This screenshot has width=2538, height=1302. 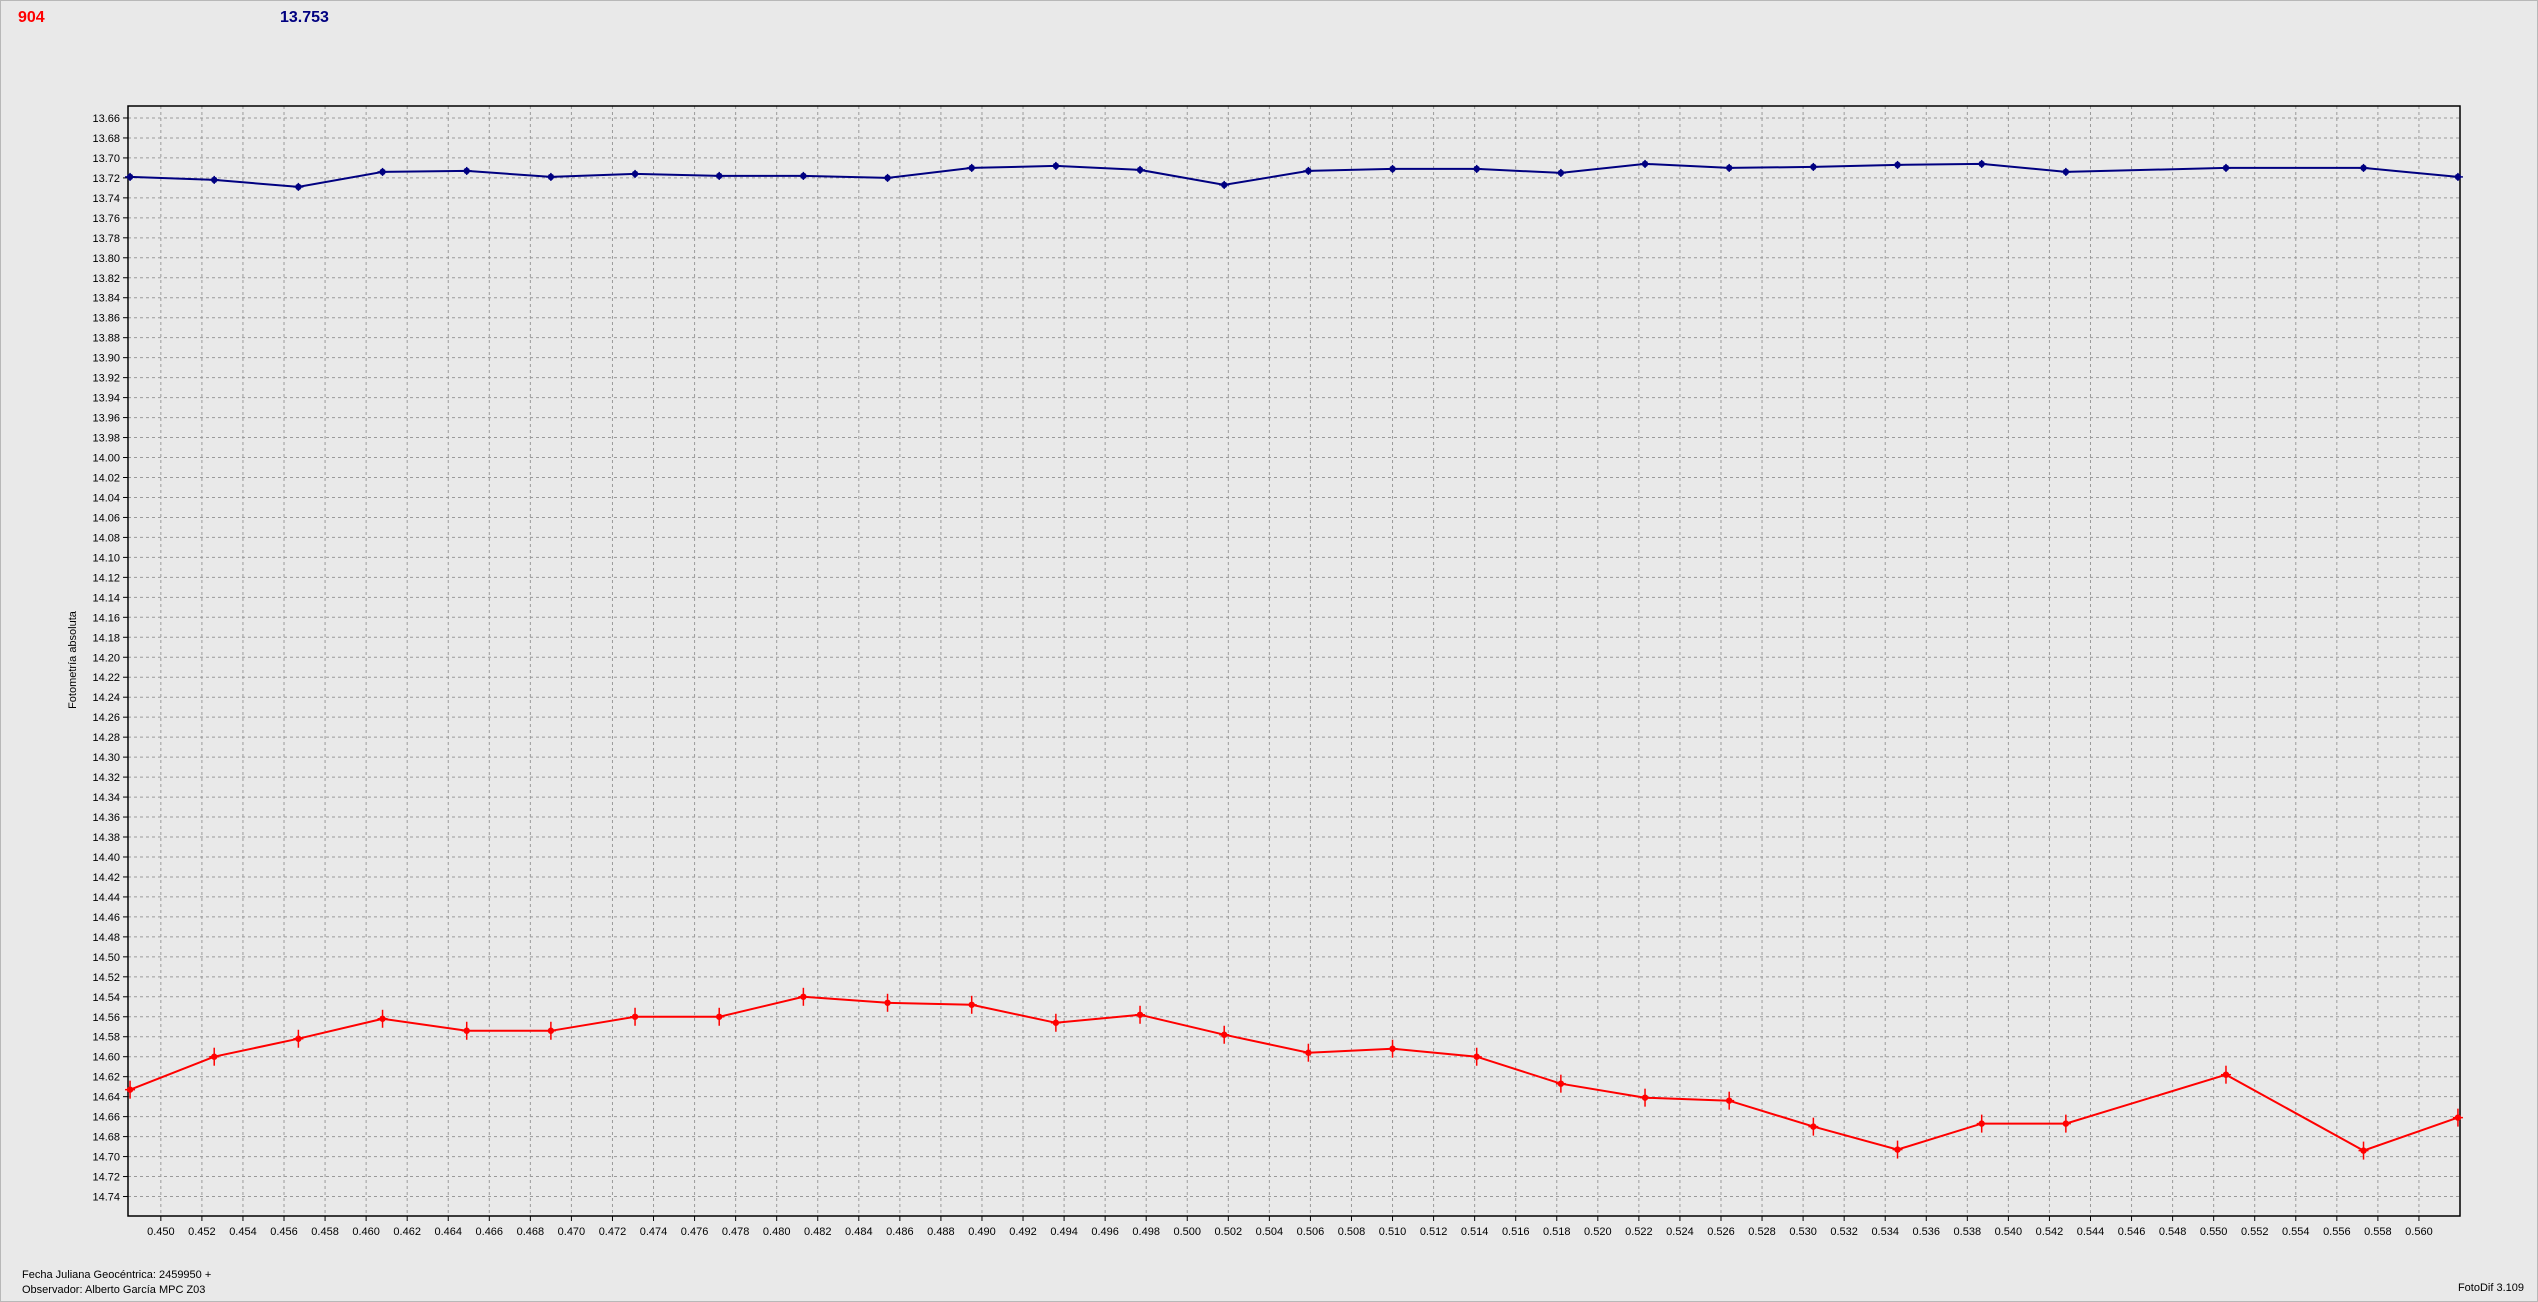 What do you see at coordinates (2214, 1232) in the screenshot?
I see `x-tick-label: 0.550` at bounding box center [2214, 1232].